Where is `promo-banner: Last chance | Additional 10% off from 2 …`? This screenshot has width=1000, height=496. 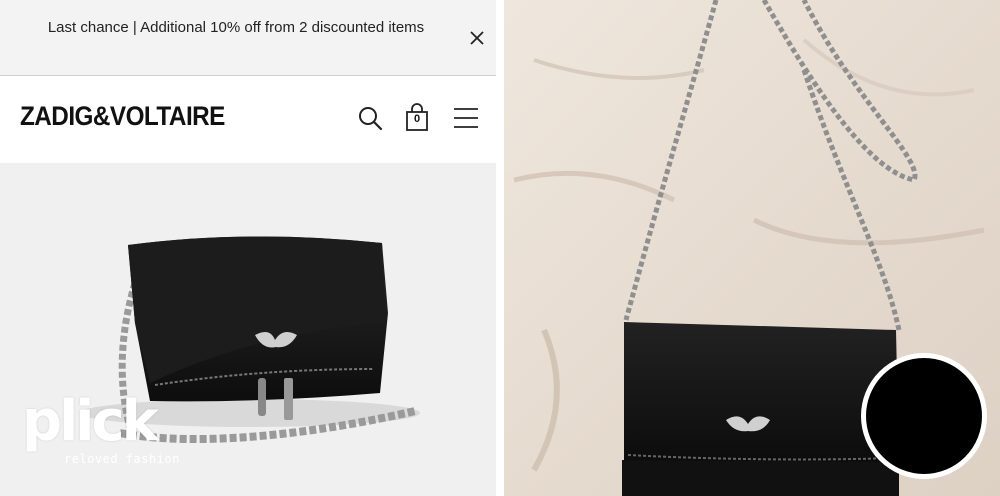
promo-banner: Last chance | Additional 10% off from 2 … is located at coordinates (248, 38).